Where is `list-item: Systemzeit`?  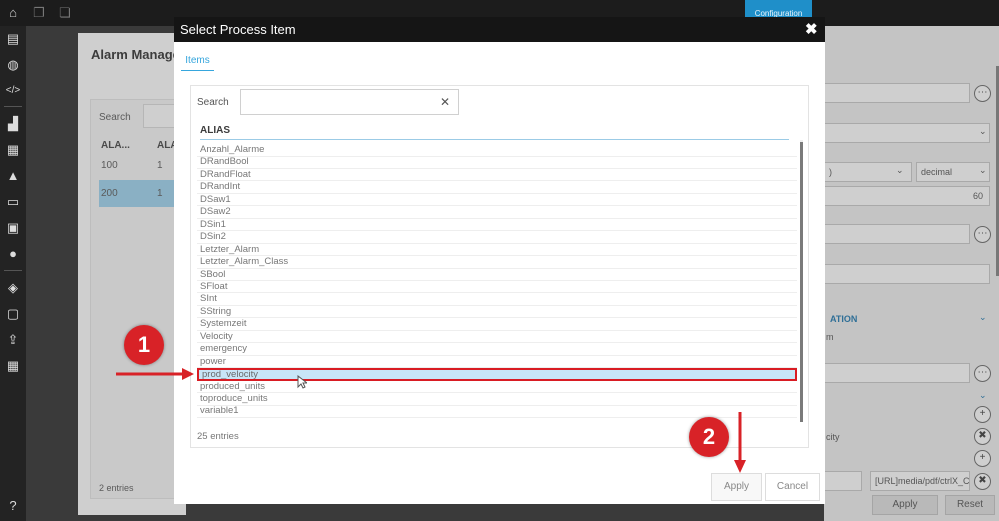
list-item: Systemzeit is located at coordinates (497, 324).